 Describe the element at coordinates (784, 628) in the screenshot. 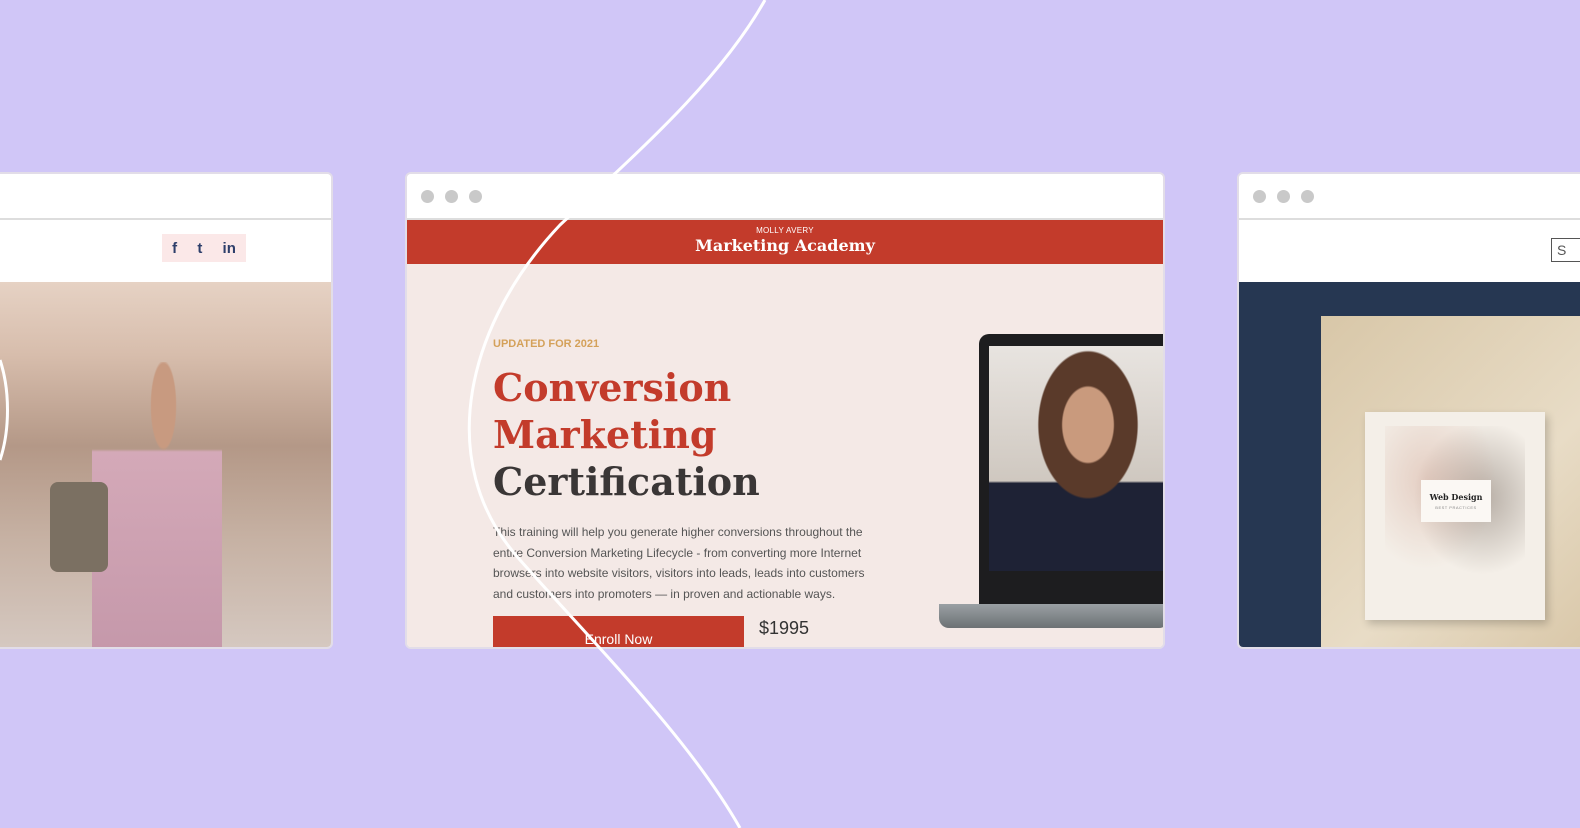

I see `price: $1995` at that location.